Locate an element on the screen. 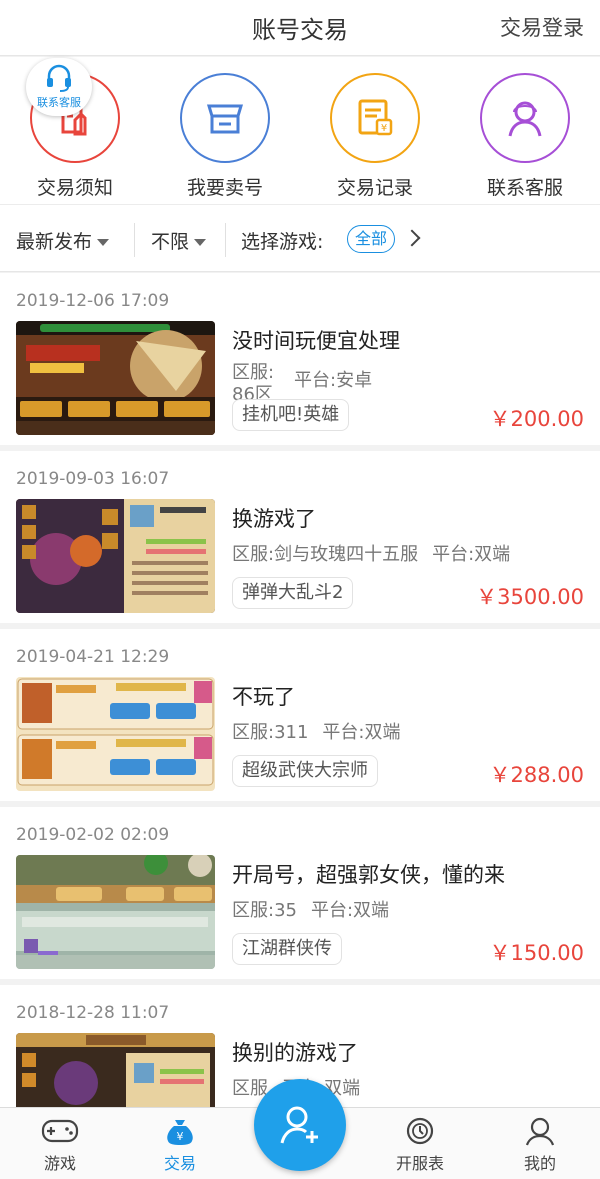 The width and height of the screenshot is (600, 1179). add-user-icon is located at coordinates (299, 1125).